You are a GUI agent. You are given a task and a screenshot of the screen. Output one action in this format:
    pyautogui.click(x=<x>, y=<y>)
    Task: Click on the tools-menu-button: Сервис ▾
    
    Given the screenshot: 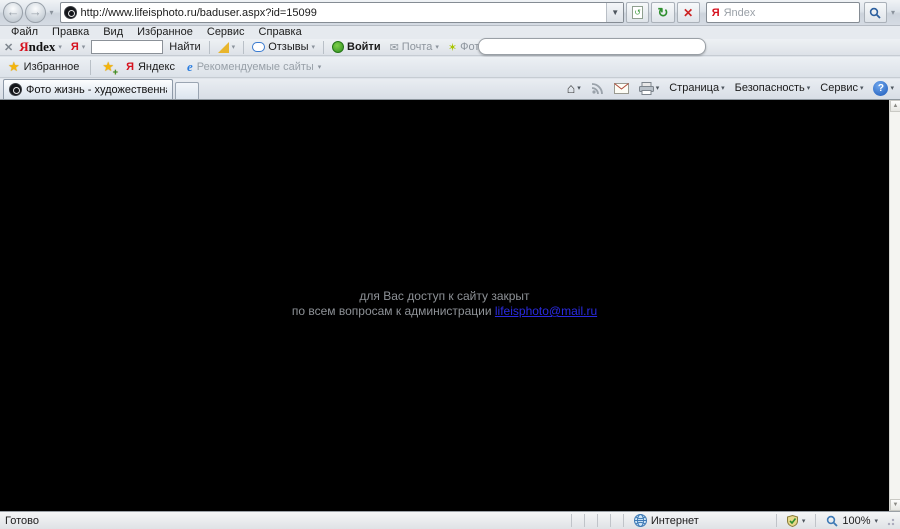 What is the action you would take?
    pyautogui.click(x=841, y=88)
    